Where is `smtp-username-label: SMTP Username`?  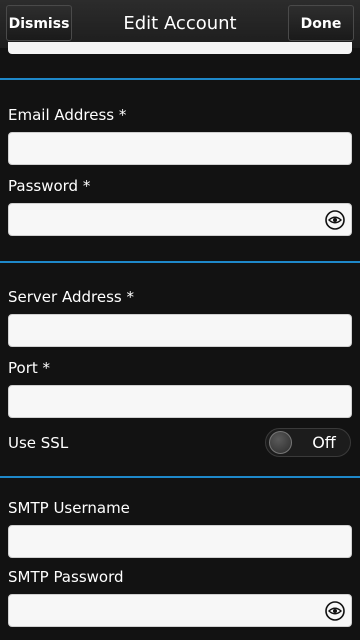
smtp-username-label: SMTP Username is located at coordinates (69, 508).